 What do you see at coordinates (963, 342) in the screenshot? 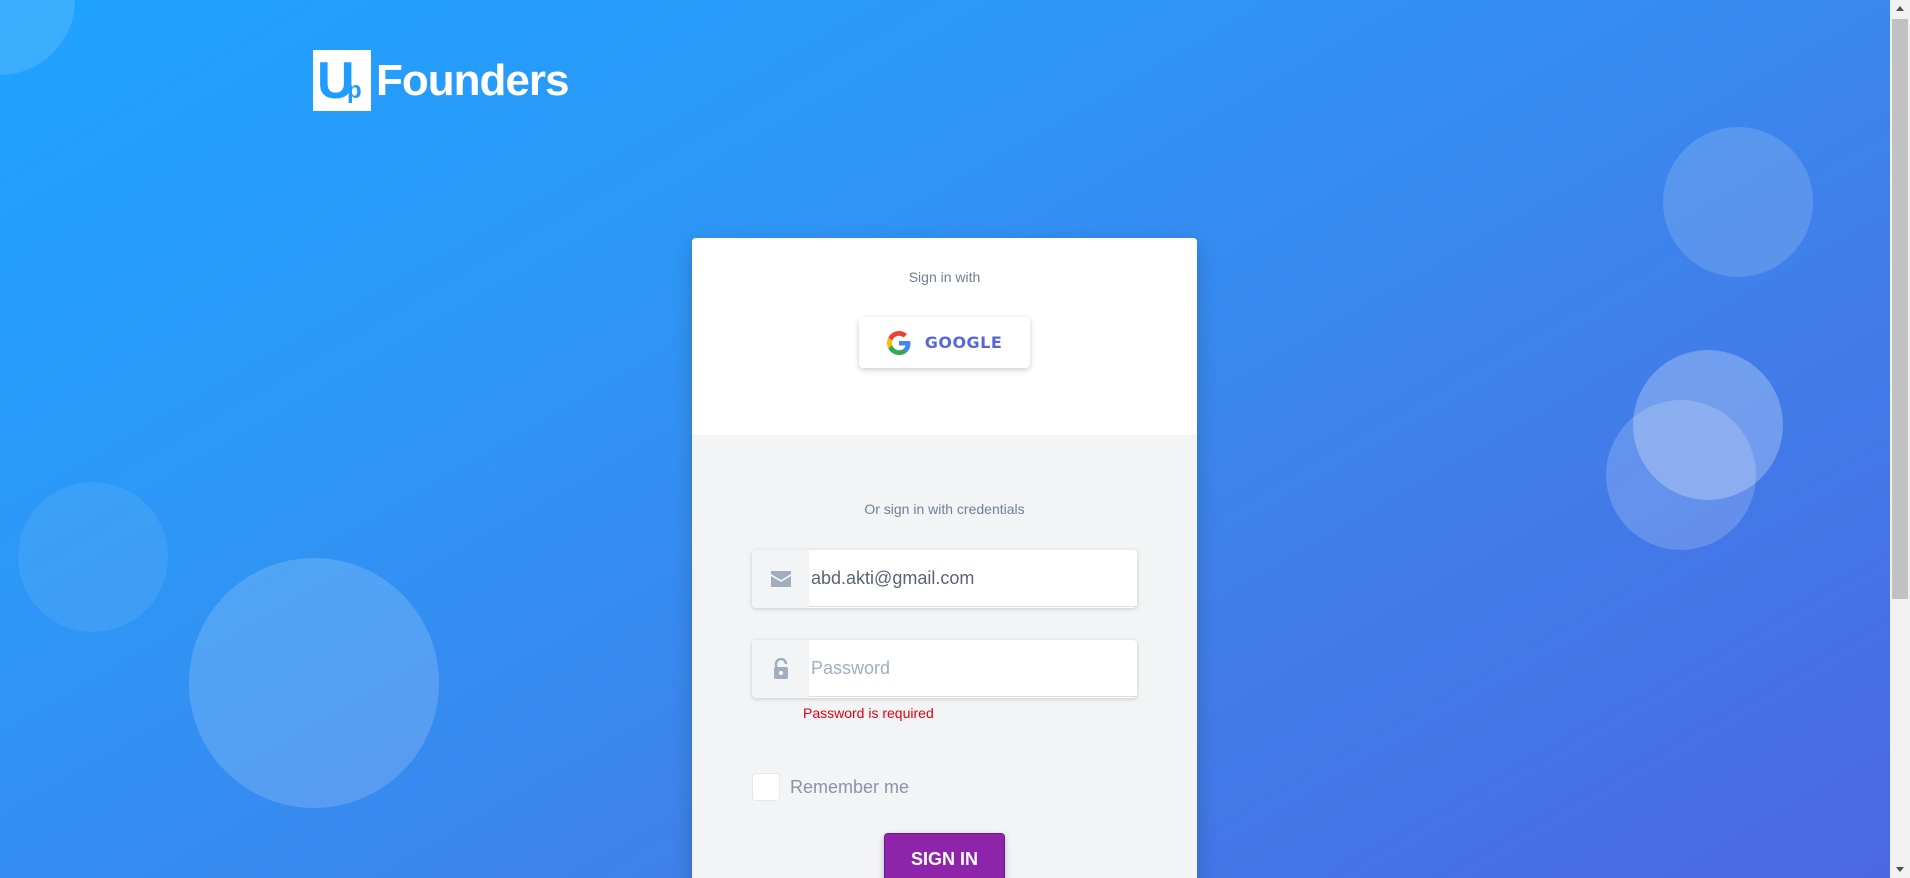
I see `google-button-label: GOOGLE` at bounding box center [963, 342].